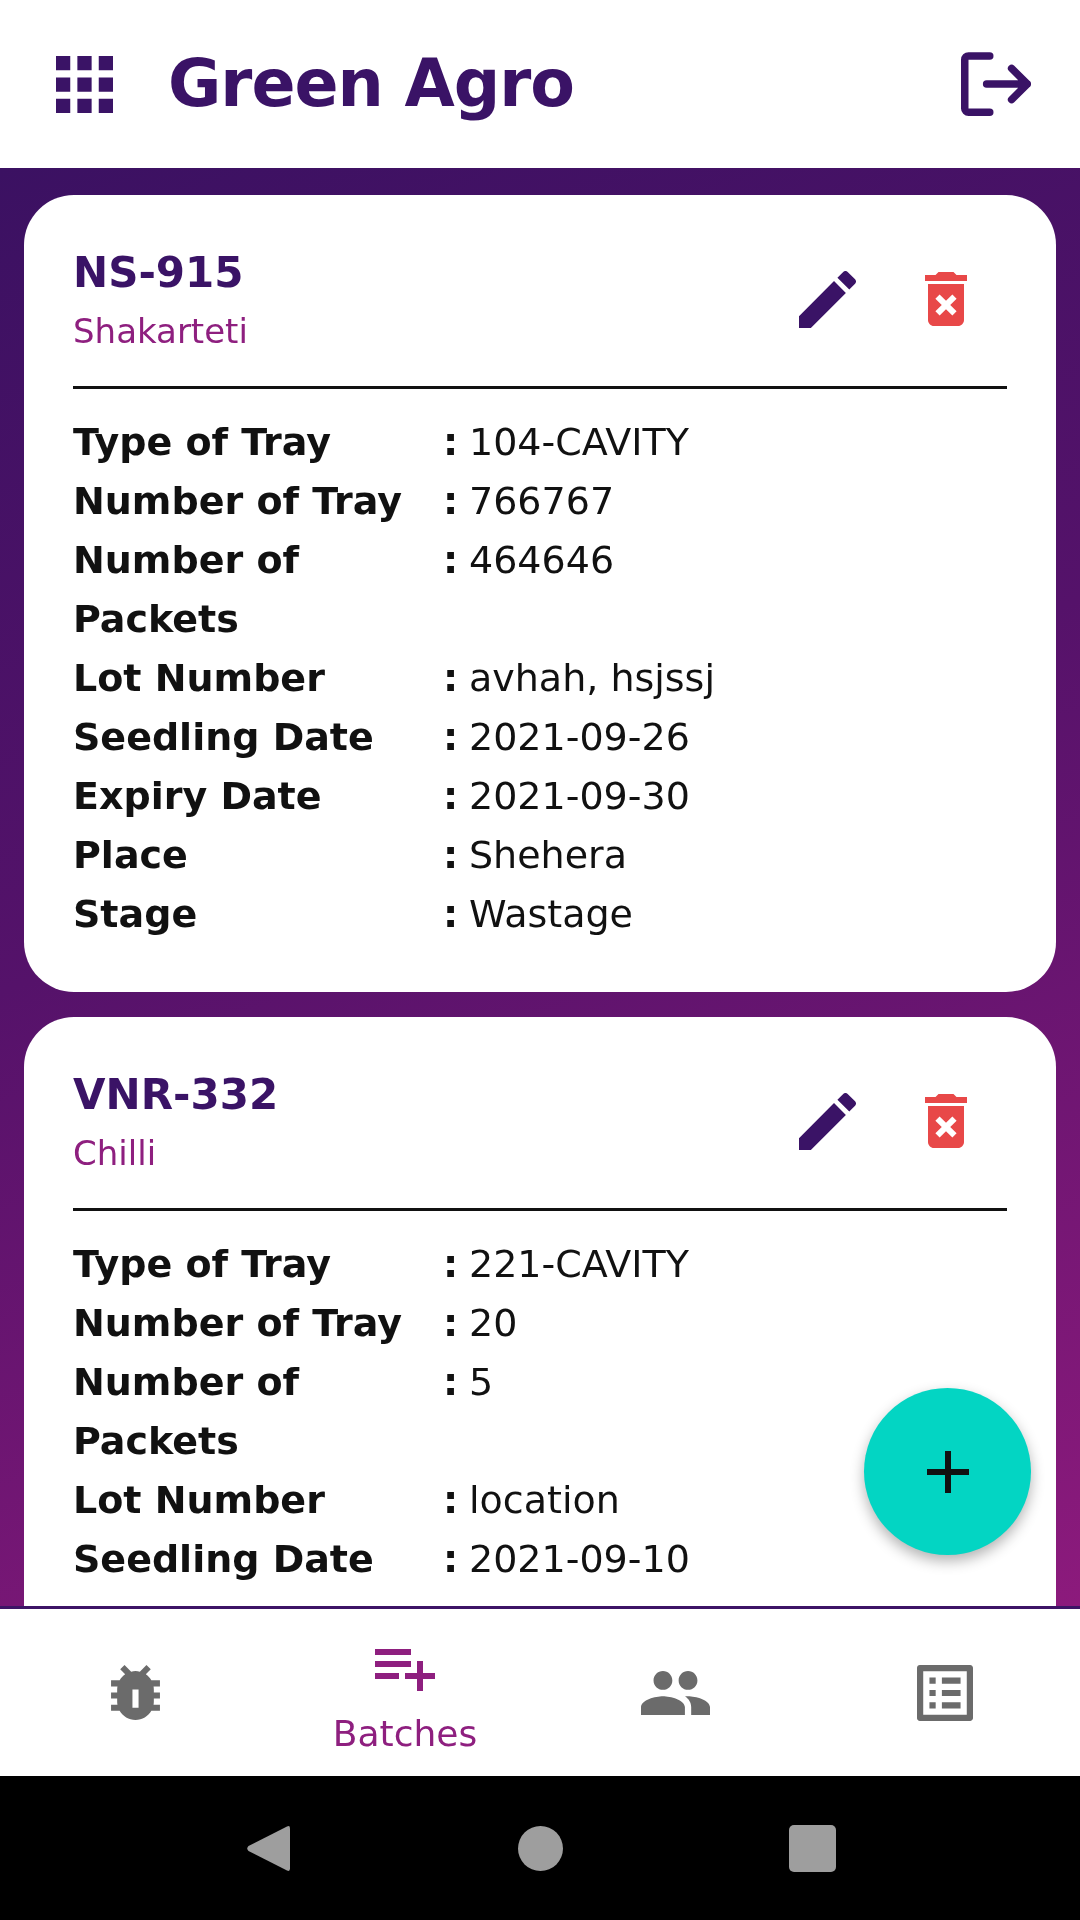  What do you see at coordinates (544, 1500) in the screenshot?
I see `field-value: location` at bounding box center [544, 1500].